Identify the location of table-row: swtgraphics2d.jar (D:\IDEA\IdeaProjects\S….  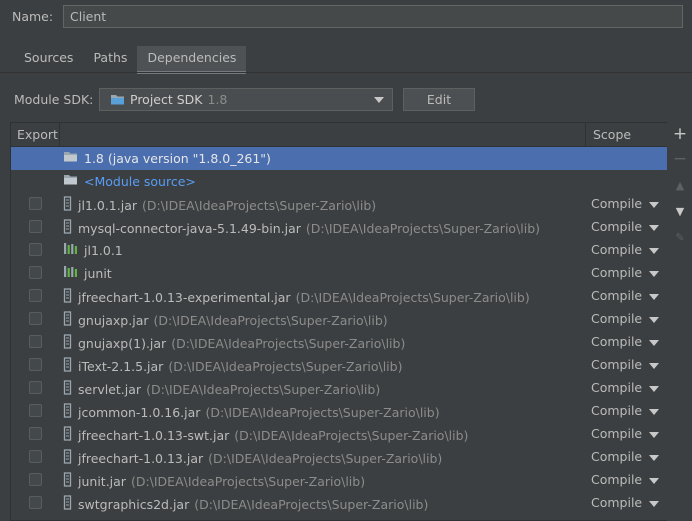
(339, 503).